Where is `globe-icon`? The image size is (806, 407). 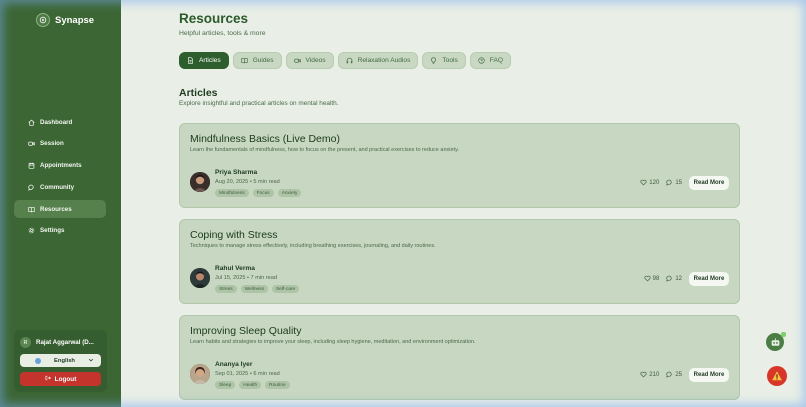
globe-icon is located at coordinates (38, 360).